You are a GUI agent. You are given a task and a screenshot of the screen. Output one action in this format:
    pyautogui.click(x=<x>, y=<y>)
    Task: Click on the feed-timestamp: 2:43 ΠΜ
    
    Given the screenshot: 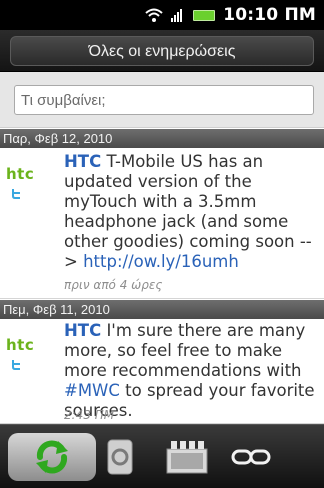 What is the action you would take?
    pyautogui.click(x=89, y=415)
    